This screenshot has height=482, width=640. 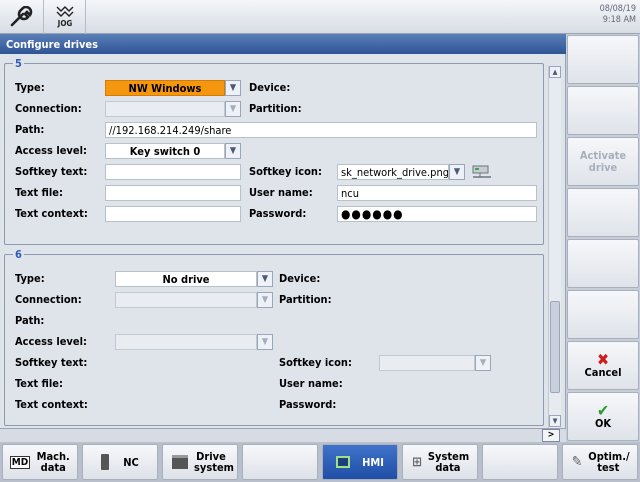 I want to click on type-combo: NW Windows ▼, so click(x=173, y=88).